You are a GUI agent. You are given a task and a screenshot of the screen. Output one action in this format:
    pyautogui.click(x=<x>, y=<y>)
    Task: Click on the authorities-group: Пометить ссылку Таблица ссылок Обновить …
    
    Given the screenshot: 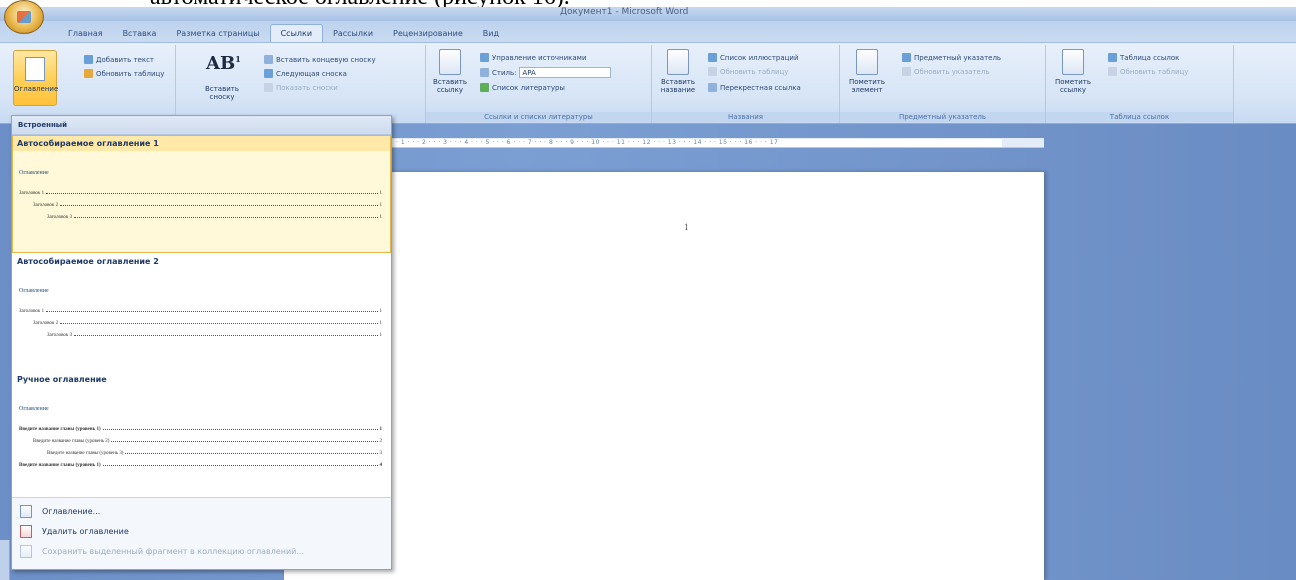 What is the action you would take?
    pyautogui.click(x=1140, y=84)
    